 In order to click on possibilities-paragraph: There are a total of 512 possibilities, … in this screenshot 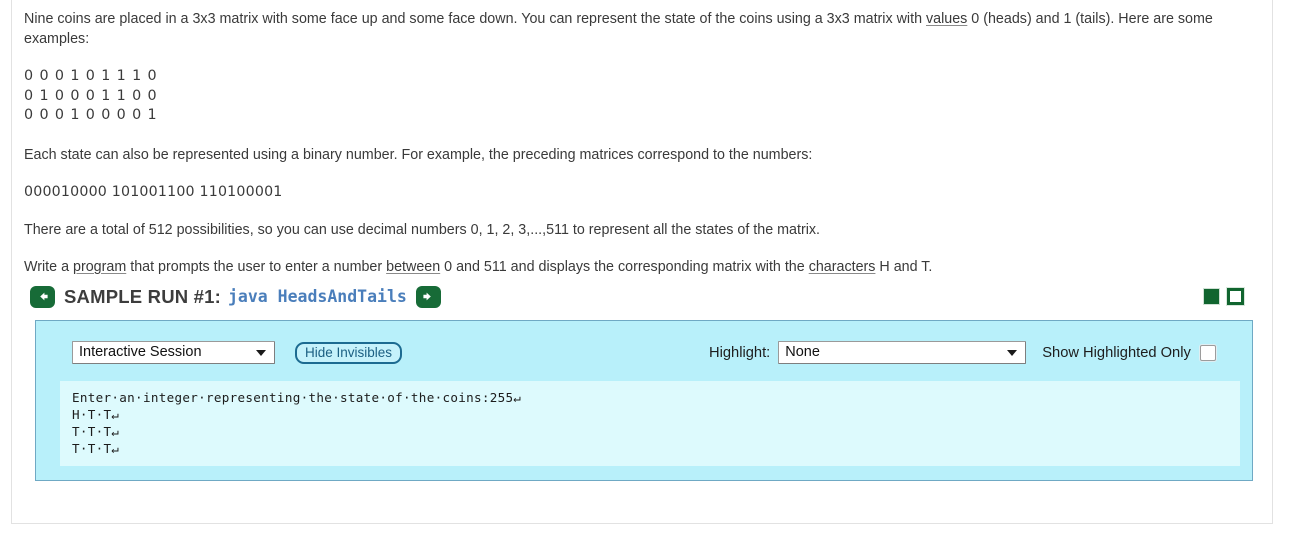, I will do `click(422, 229)`.